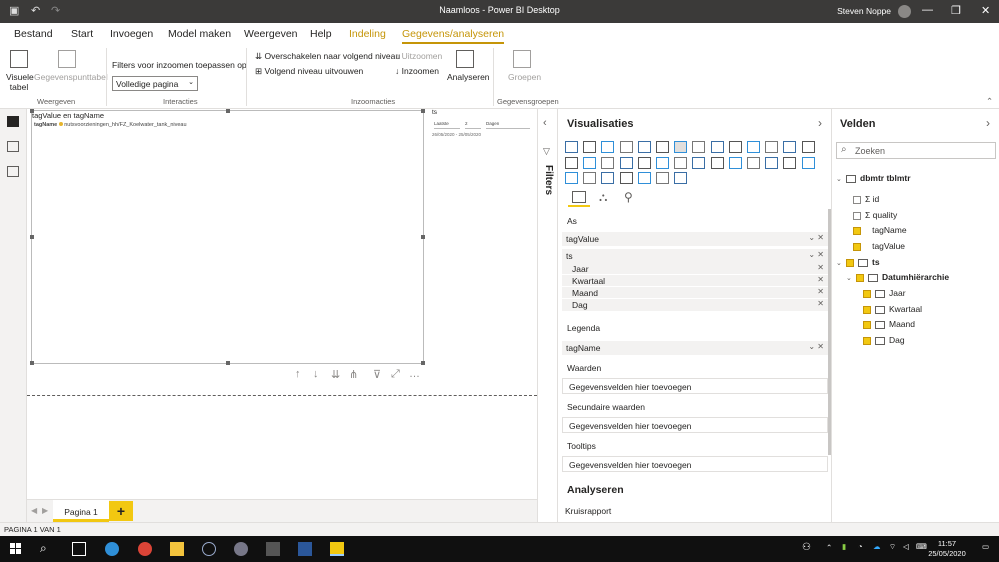 The image size is (999, 562). I want to click on well-drop-waarden: Gegevensvelden hier toevoegen, so click(695, 386).